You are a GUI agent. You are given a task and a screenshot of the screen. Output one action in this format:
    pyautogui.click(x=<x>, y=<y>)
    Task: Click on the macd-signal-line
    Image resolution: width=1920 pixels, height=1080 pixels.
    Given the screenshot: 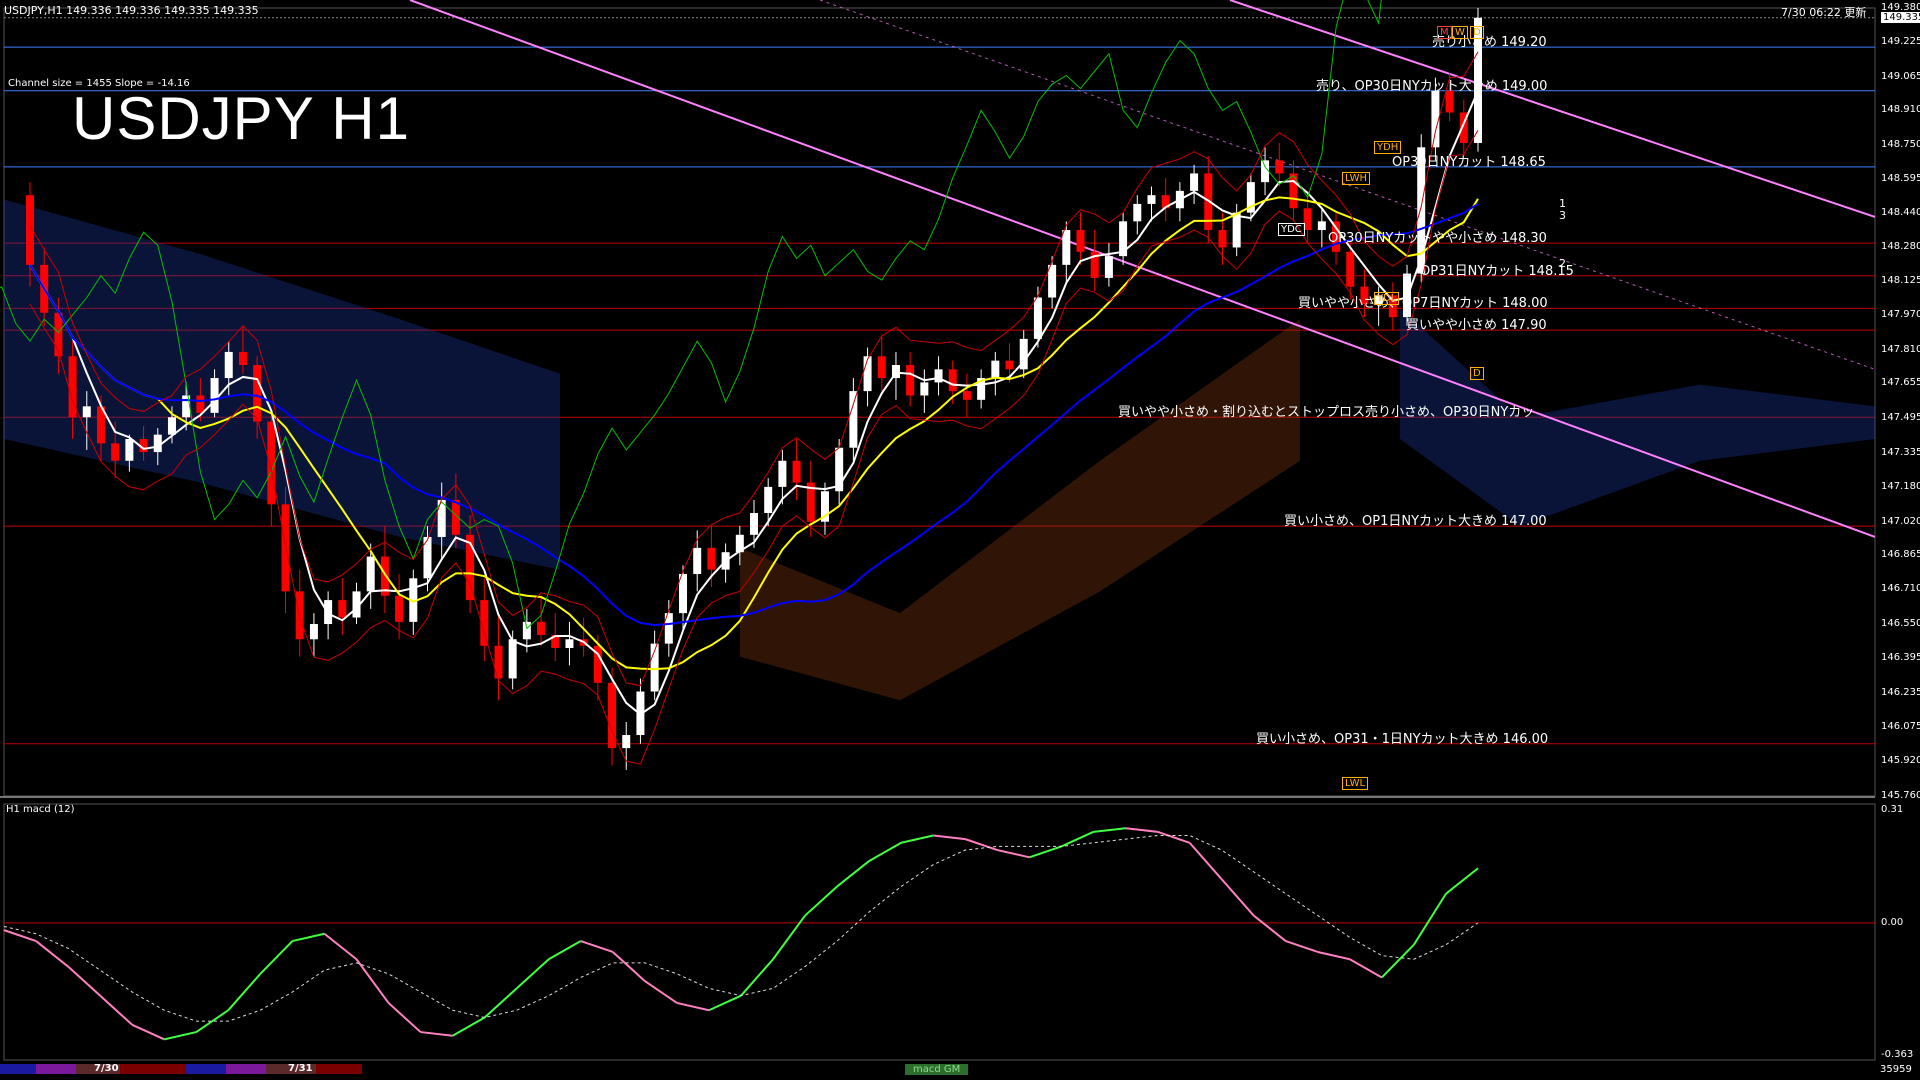 What is the action you would take?
    pyautogui.click(x=741, y=928)
    